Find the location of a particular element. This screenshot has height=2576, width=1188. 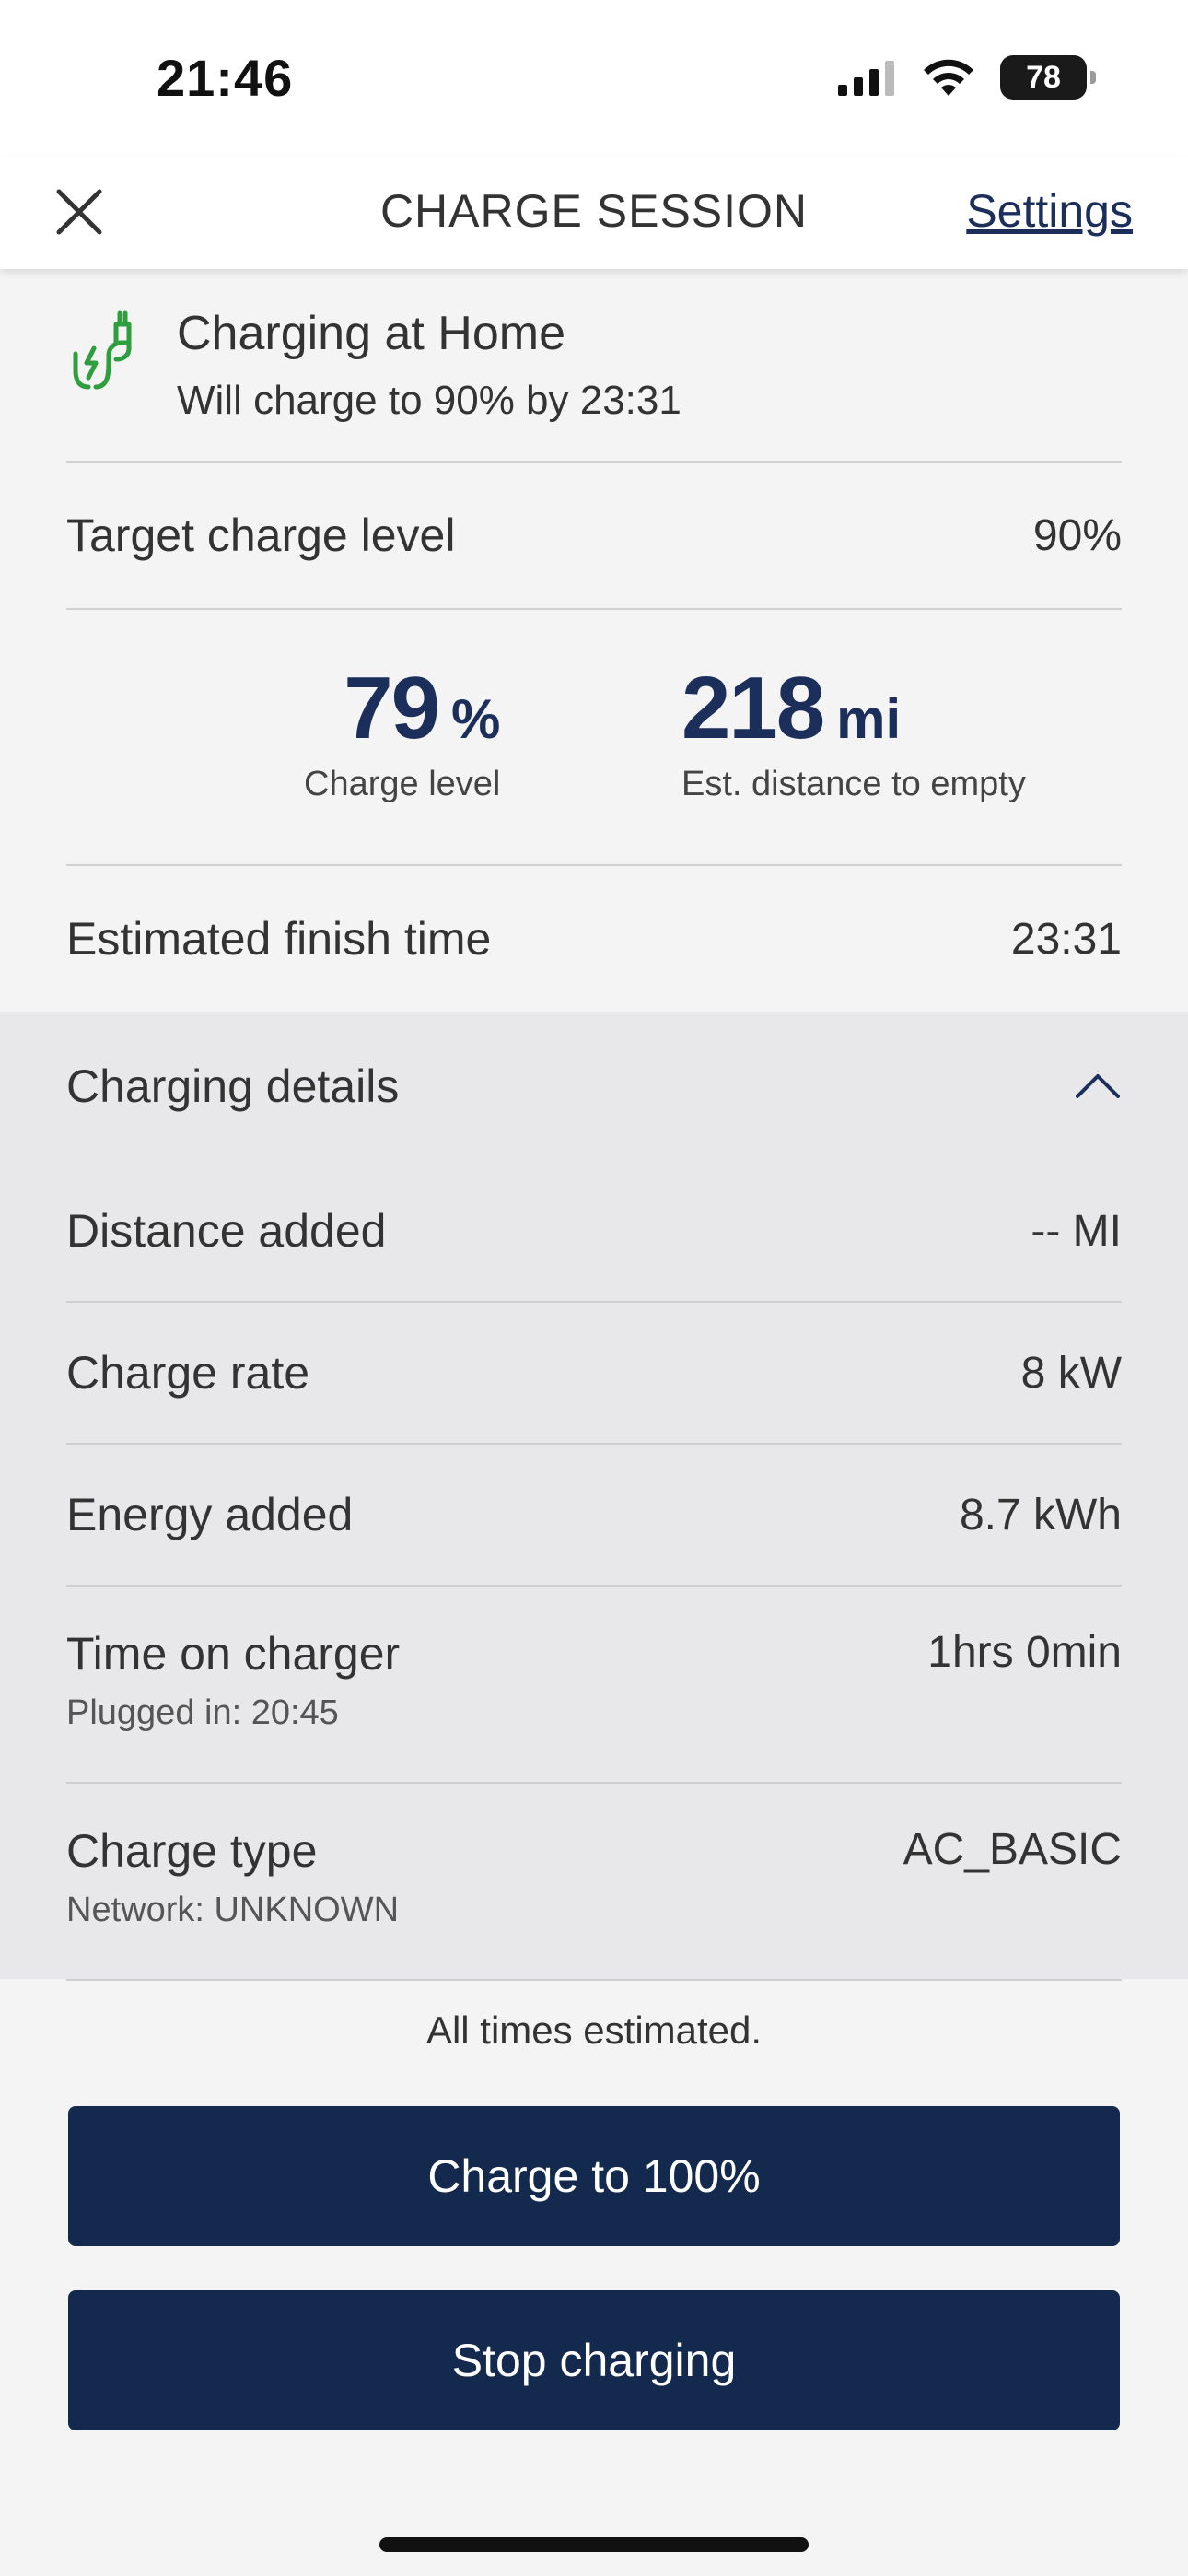

detail-row-charge-type: Charge type Network: UNKNOWN AC_BASIC is located at coordinates (594, 1882).